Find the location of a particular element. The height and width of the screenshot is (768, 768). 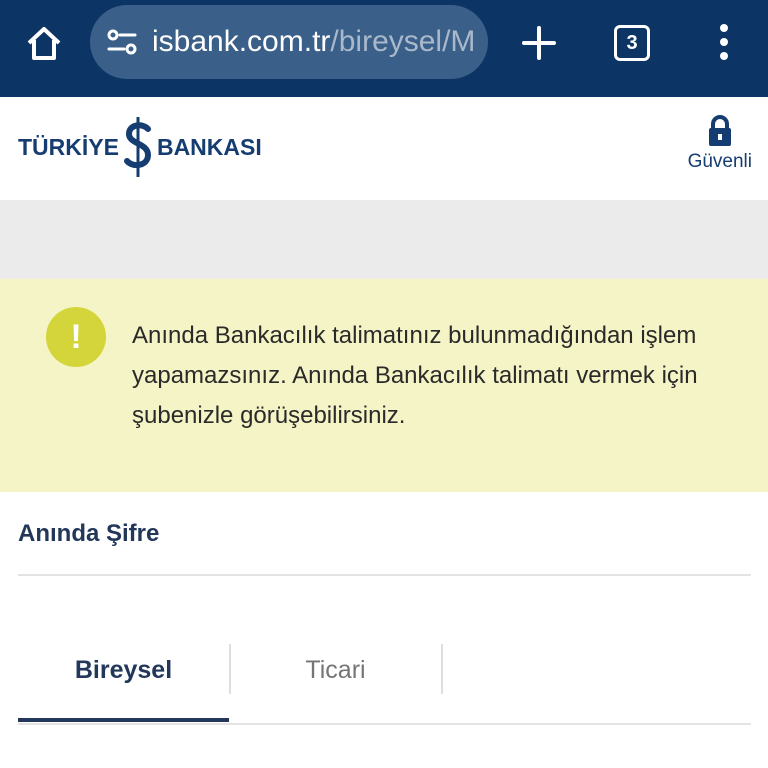

logo-text-right: BANKASI is located at coordinates (209, 146).